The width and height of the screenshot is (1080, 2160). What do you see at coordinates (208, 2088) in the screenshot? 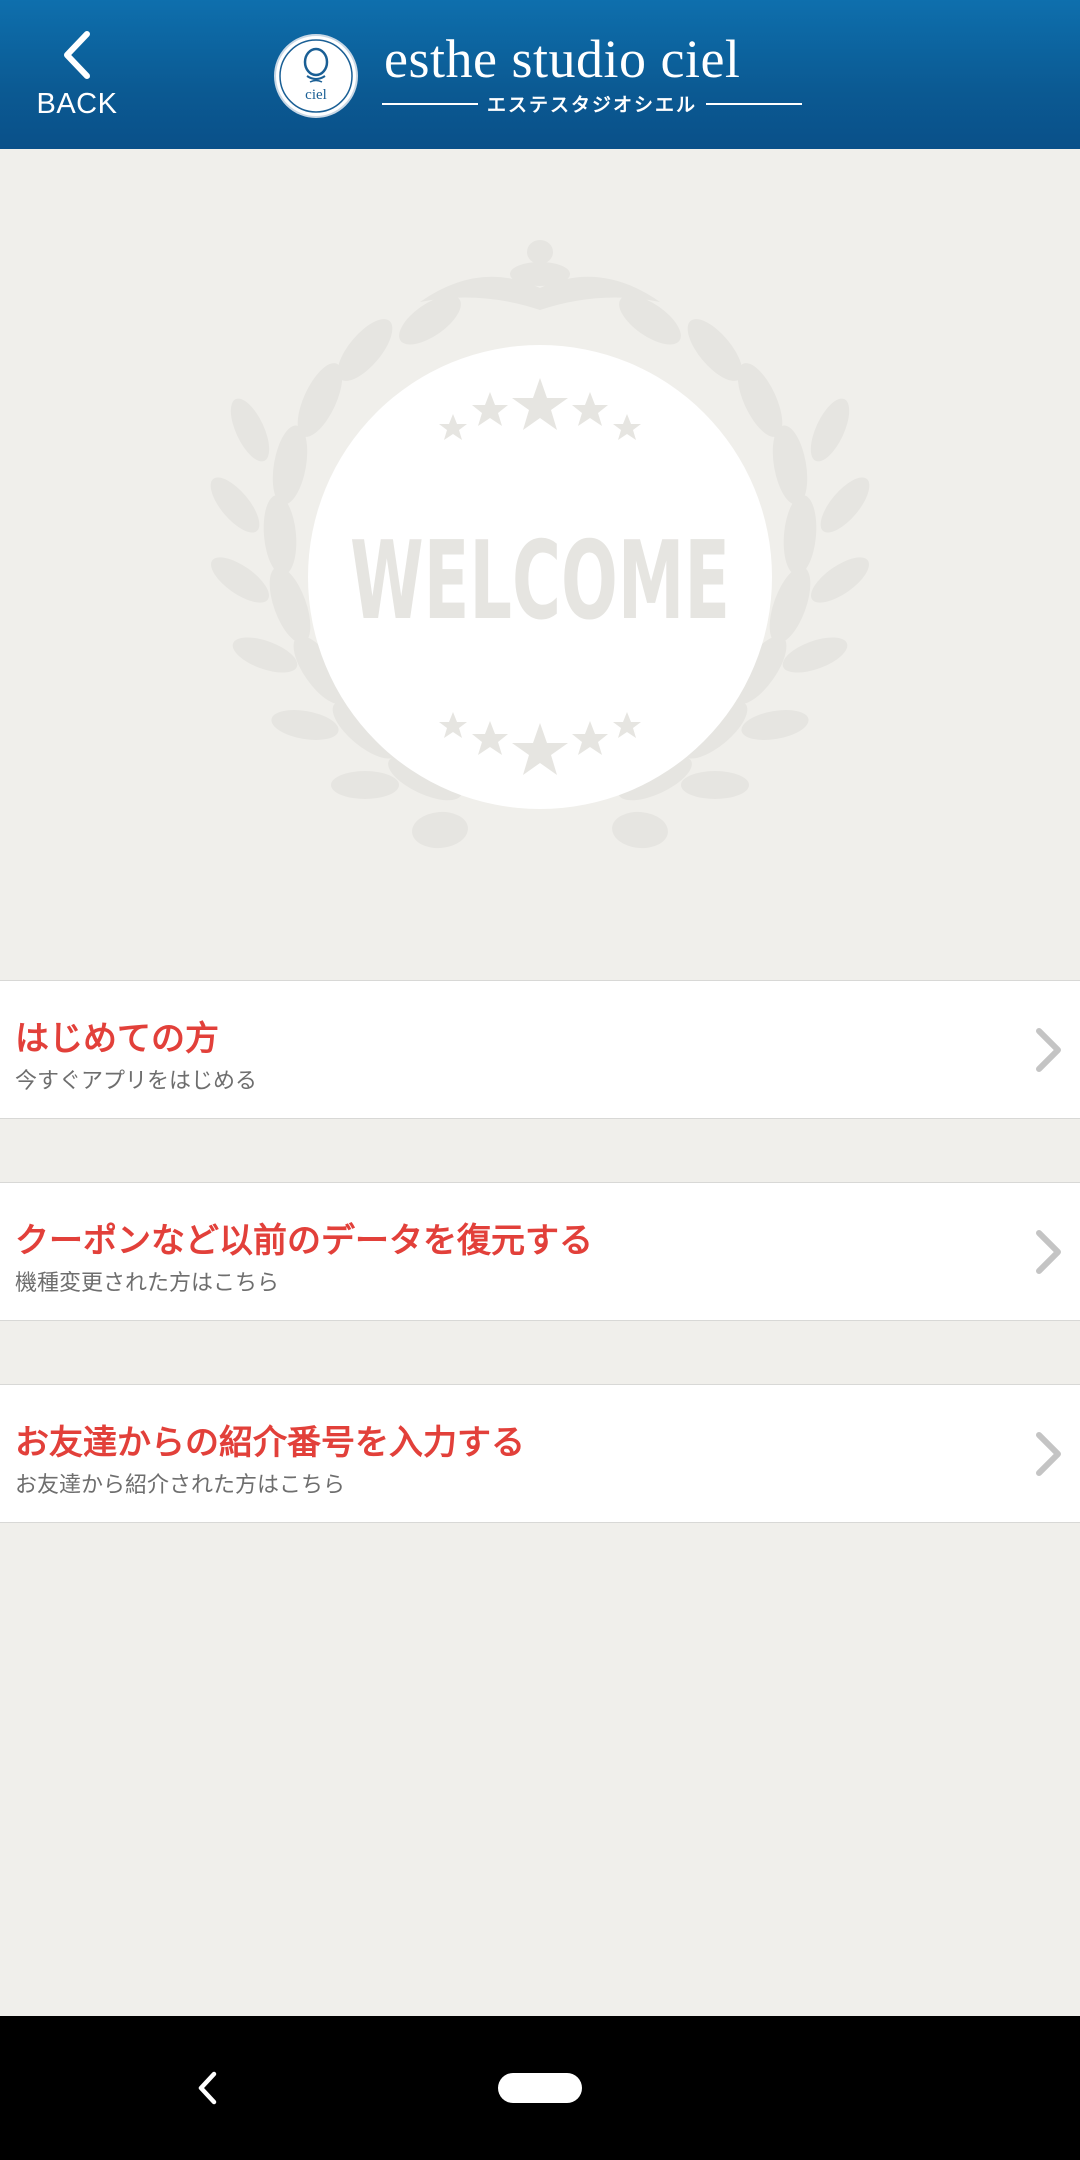
I see `nav-back-icon` at bounding box center [208, 2088].